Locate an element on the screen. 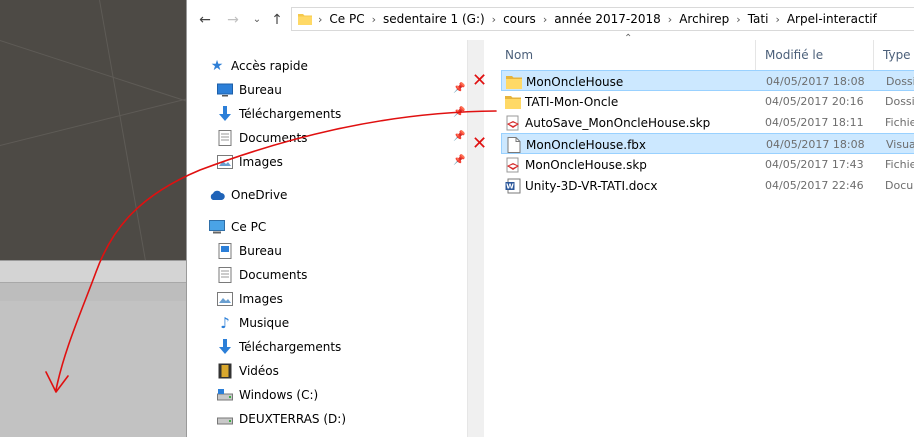 The width and height of the screenshot is (914, 437). computer-icon is located at coordinates (217, 227).